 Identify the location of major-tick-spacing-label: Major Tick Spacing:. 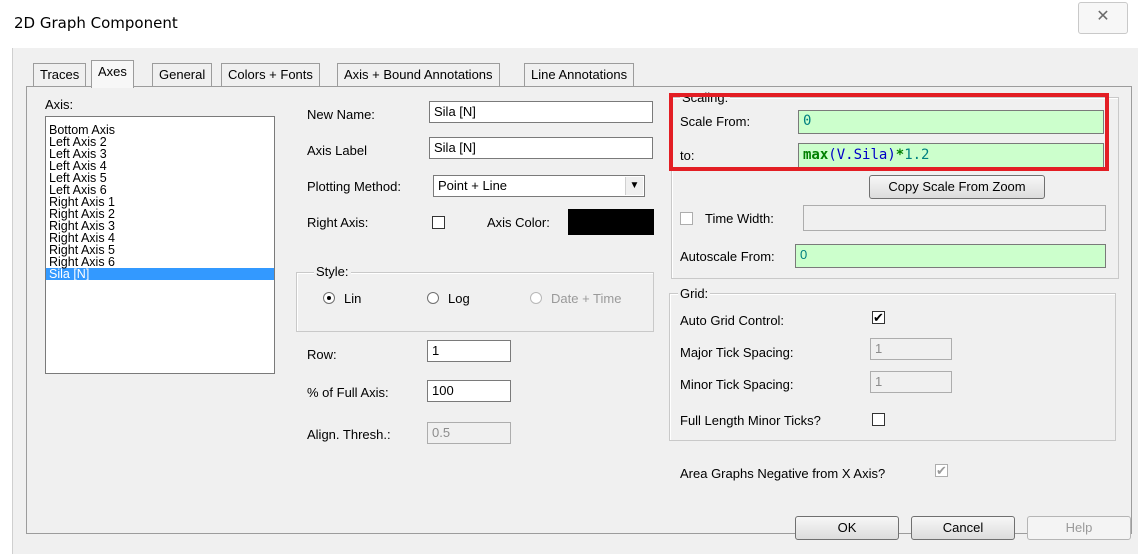
(737, 352).